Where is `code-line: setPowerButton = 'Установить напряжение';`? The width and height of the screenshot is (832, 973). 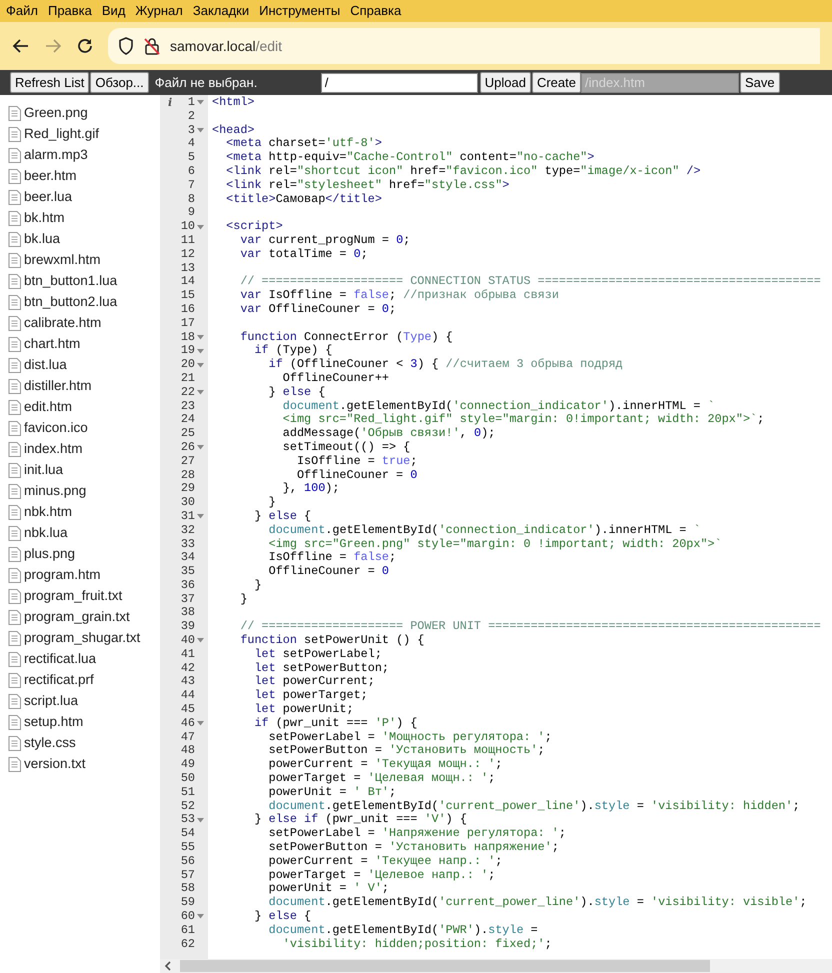 code-line: setPowerButton = 'Установить напряжение'; is located at coordinates (413, 848).